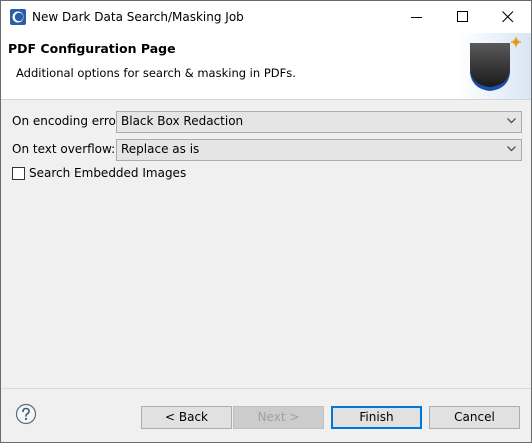 The image size is (532, 443). Describe the element at coordinates (64, 149) in the screenshot. I see `text-overflow-label: On text overflow:` at that location.